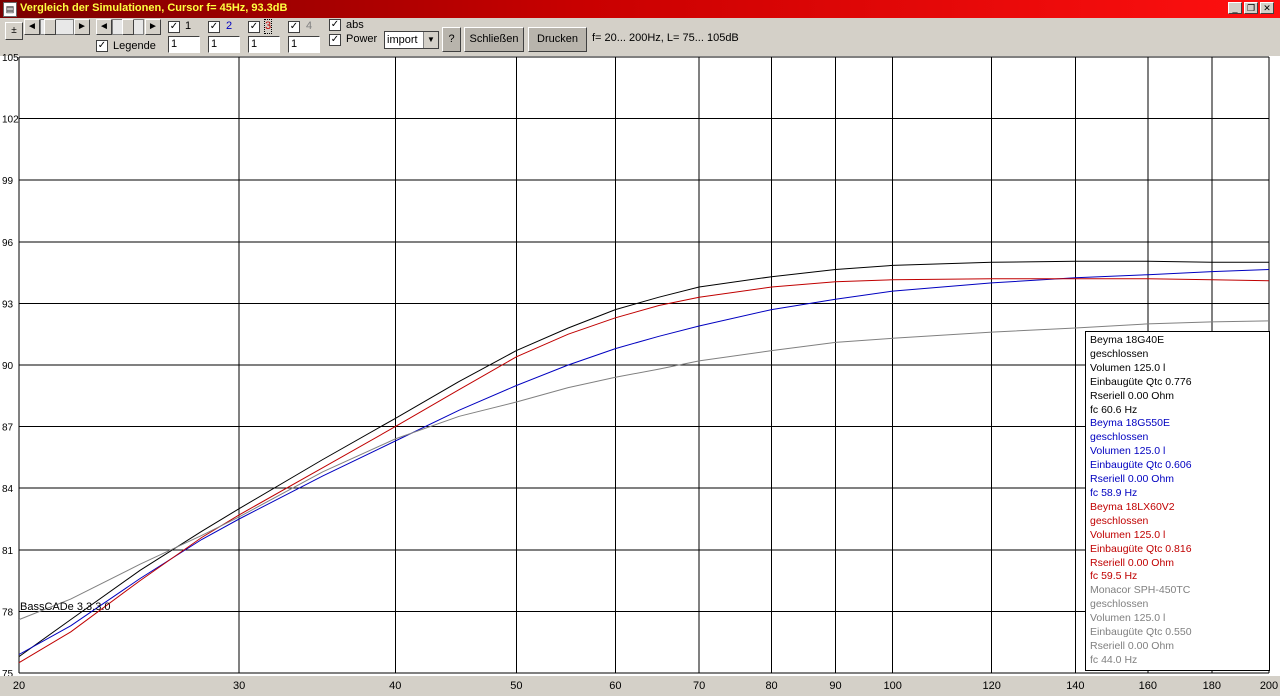 This screenshot has height=696, width=1280. What do you see at coordinates (1114, 576) in the screenshot?
I see `legend-entry-line: fc 59.5 Hz` at bounding box center [1114, 576].